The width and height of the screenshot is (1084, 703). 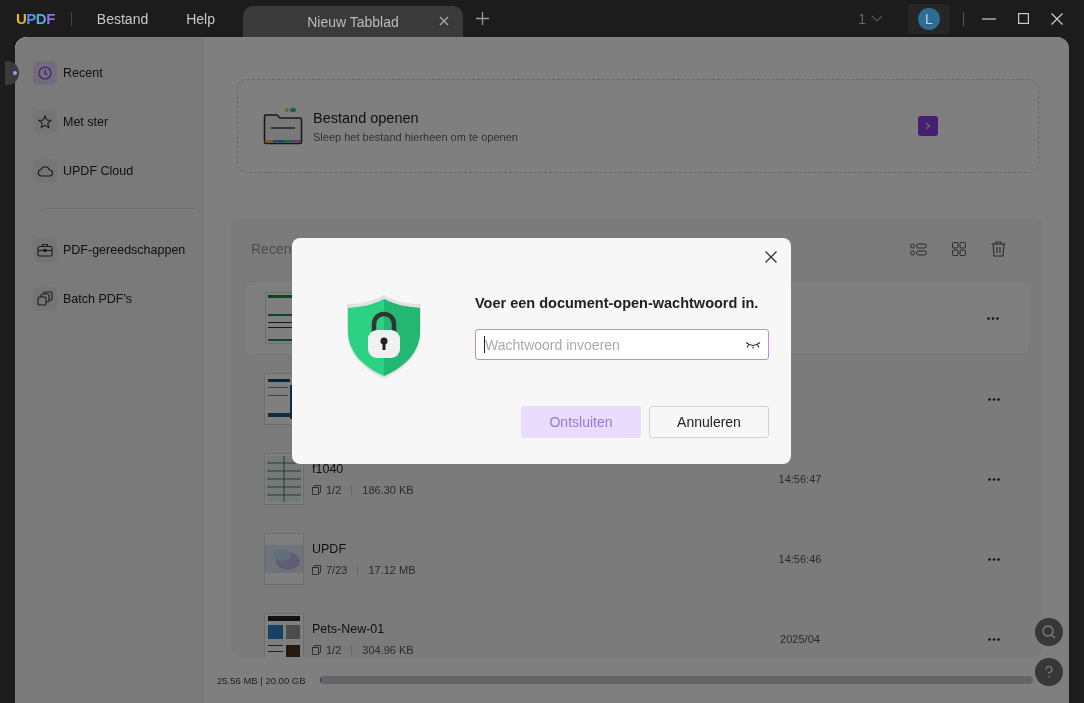 What do you see at coordinates (392, 570) in the screenshot?
I see `file-size: 17.12 MB` at bounding box center [392, 570].